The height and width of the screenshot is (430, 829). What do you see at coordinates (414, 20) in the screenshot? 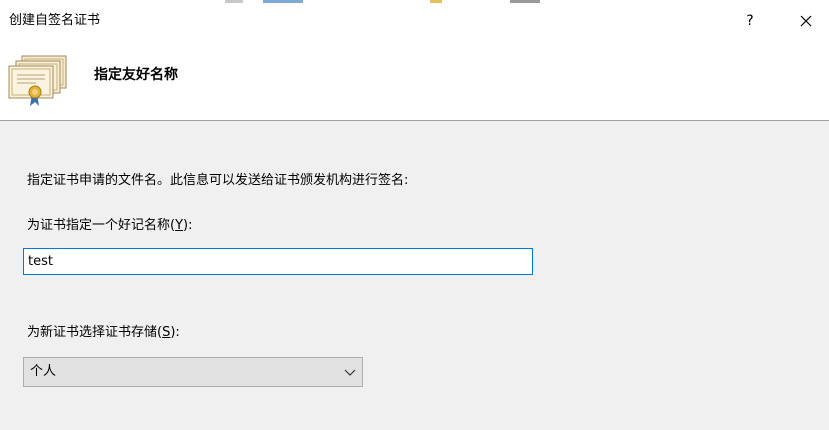
I see `title-bar: 创建自签名证书 ?` at bounding box center [414, 20].